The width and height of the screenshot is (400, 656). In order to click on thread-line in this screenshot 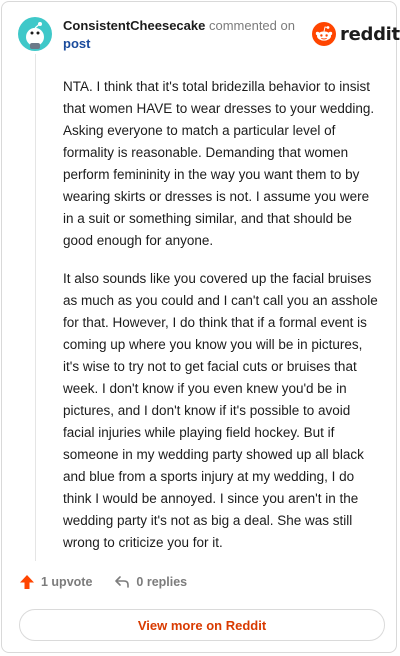, I will do `click(35, 307)`.